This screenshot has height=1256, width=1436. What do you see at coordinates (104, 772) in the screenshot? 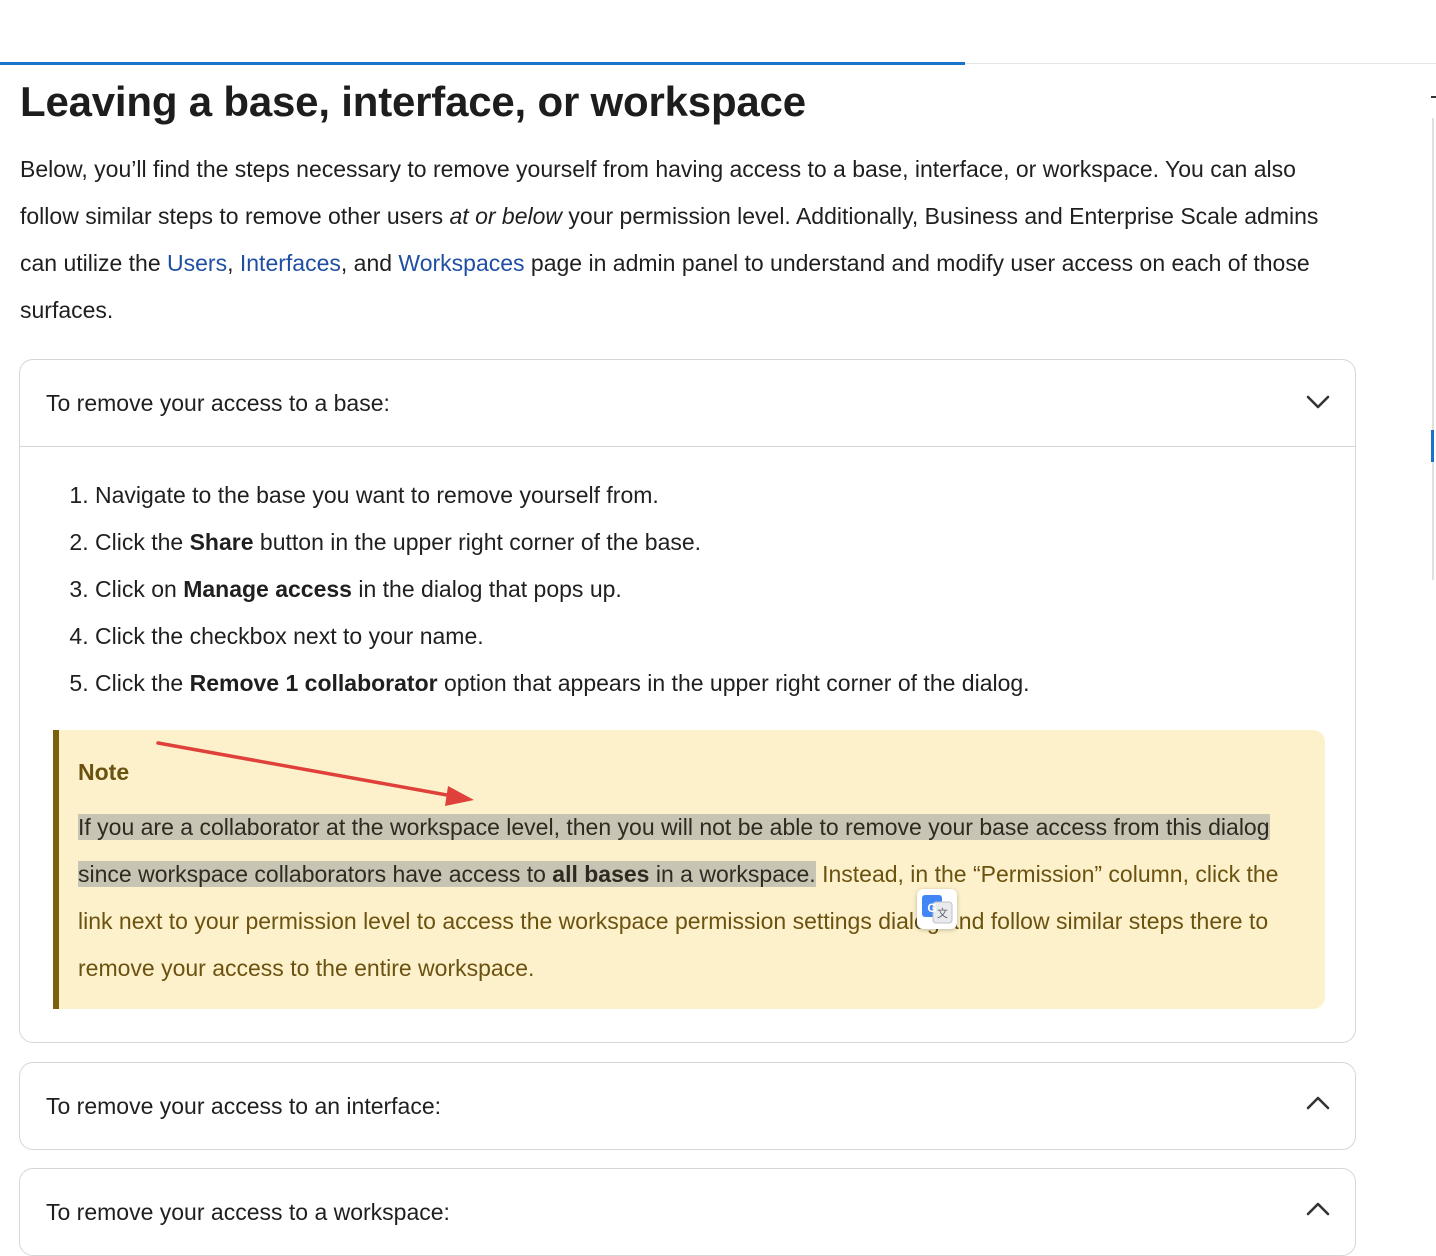
I see `note-title: Note` at bounding box center [104, 772].